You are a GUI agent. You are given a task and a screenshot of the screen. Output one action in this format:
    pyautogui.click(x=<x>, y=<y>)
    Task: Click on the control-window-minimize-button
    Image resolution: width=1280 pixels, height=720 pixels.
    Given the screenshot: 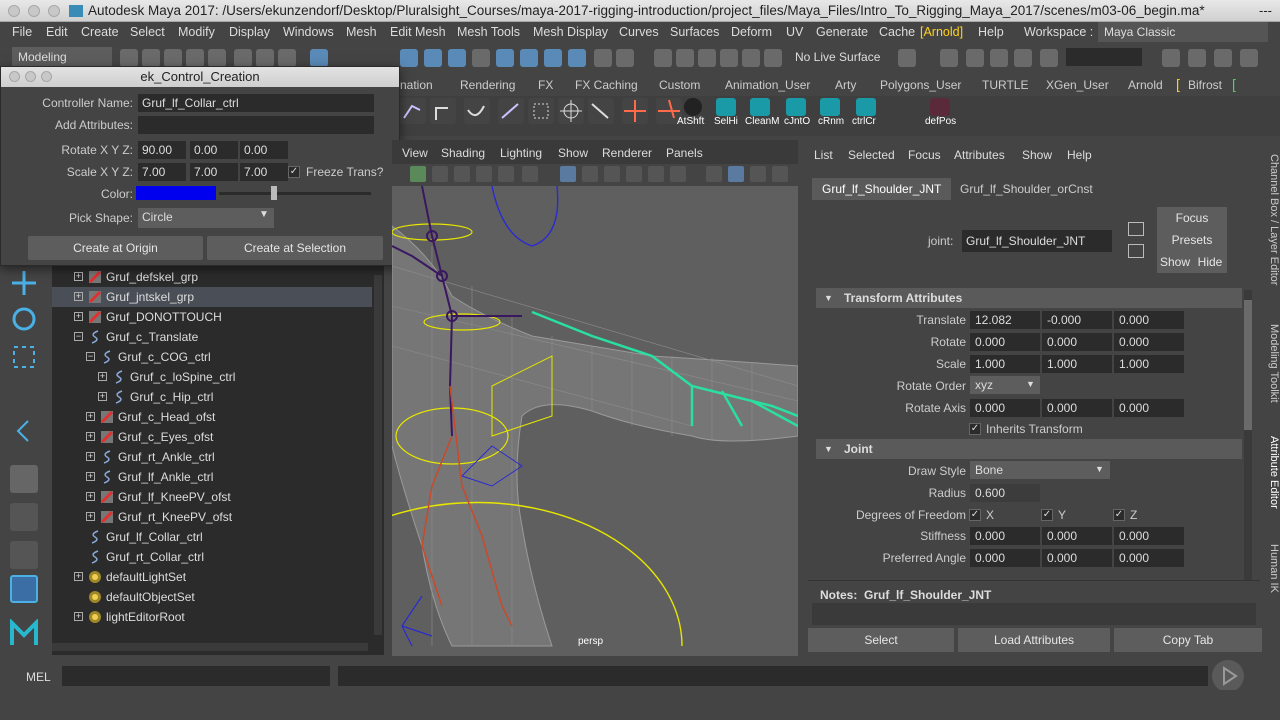 What is the action you would take?
    pyautogui.click(x=30, y=76)
    